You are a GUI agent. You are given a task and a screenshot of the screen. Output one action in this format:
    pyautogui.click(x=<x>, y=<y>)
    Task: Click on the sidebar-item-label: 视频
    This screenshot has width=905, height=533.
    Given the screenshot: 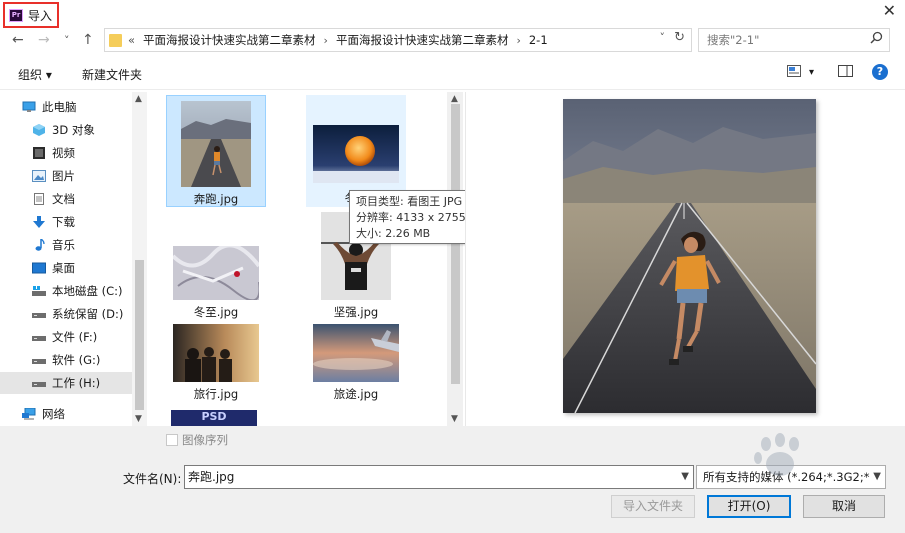 What is the action you would take?
    pyautogui.click(x=63, y=153)
    